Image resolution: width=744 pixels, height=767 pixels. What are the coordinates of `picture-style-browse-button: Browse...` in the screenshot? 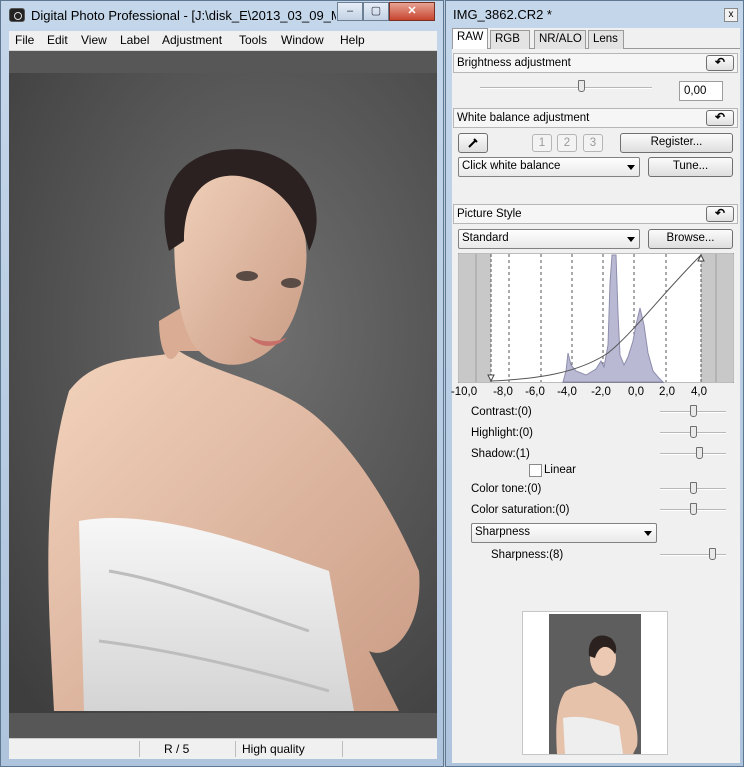 It's located at (690, 239).